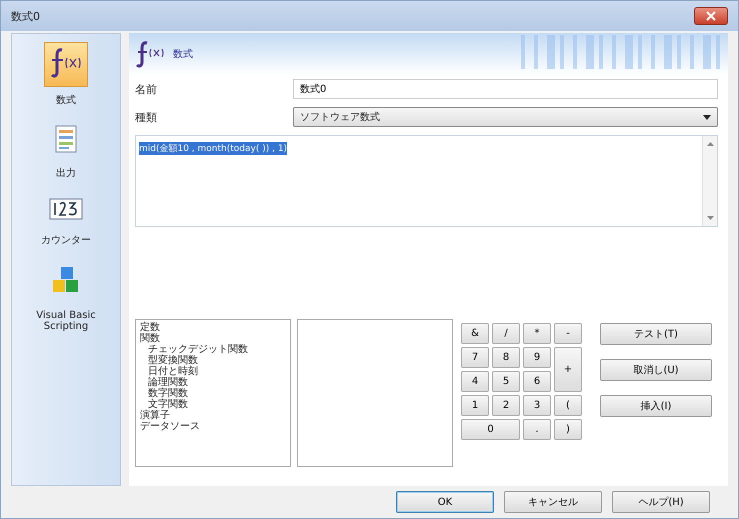 The image size is (739, 519). What do you see at coordinates (146, 117) in the screenshot?
I see `type-label: 種類` at bounding box center [146, 117].